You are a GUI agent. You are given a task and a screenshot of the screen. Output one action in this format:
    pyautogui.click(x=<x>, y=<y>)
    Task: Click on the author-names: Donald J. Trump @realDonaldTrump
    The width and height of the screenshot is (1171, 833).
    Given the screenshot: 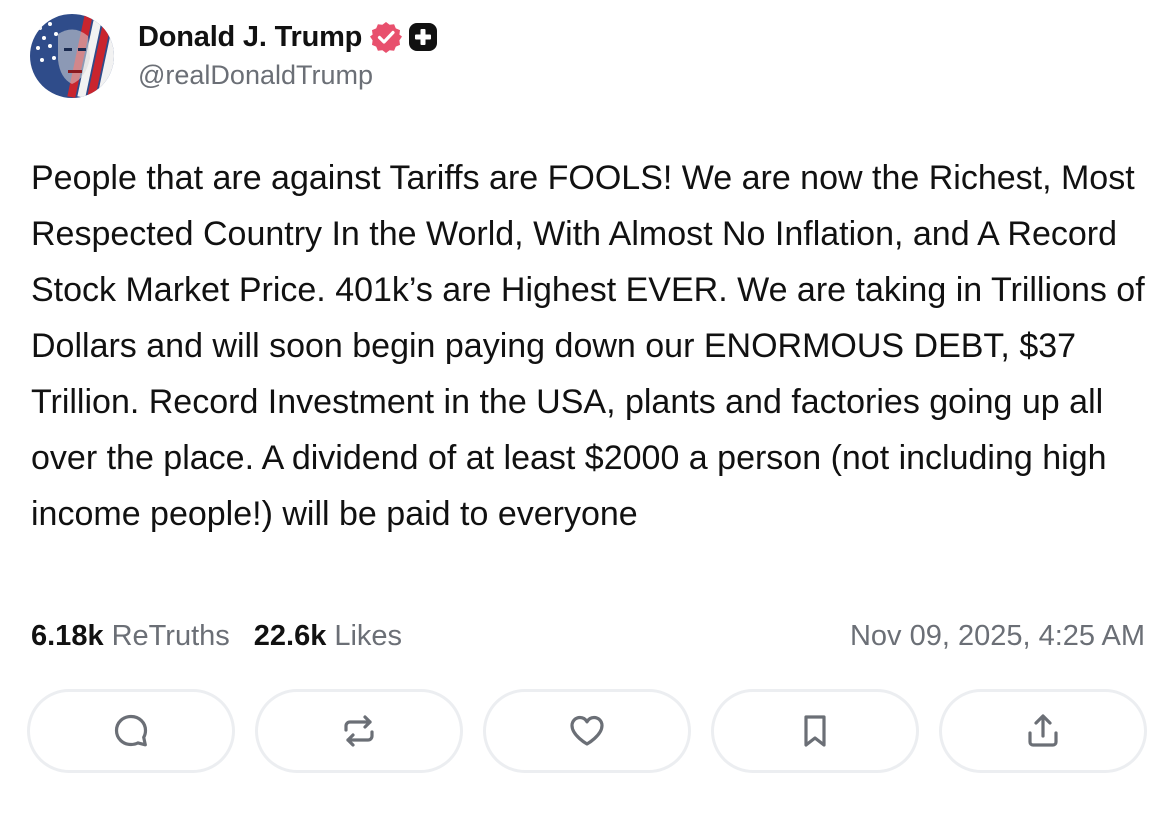 What is the action you would take?
    pyautogui.click(x=288, y=54)
    